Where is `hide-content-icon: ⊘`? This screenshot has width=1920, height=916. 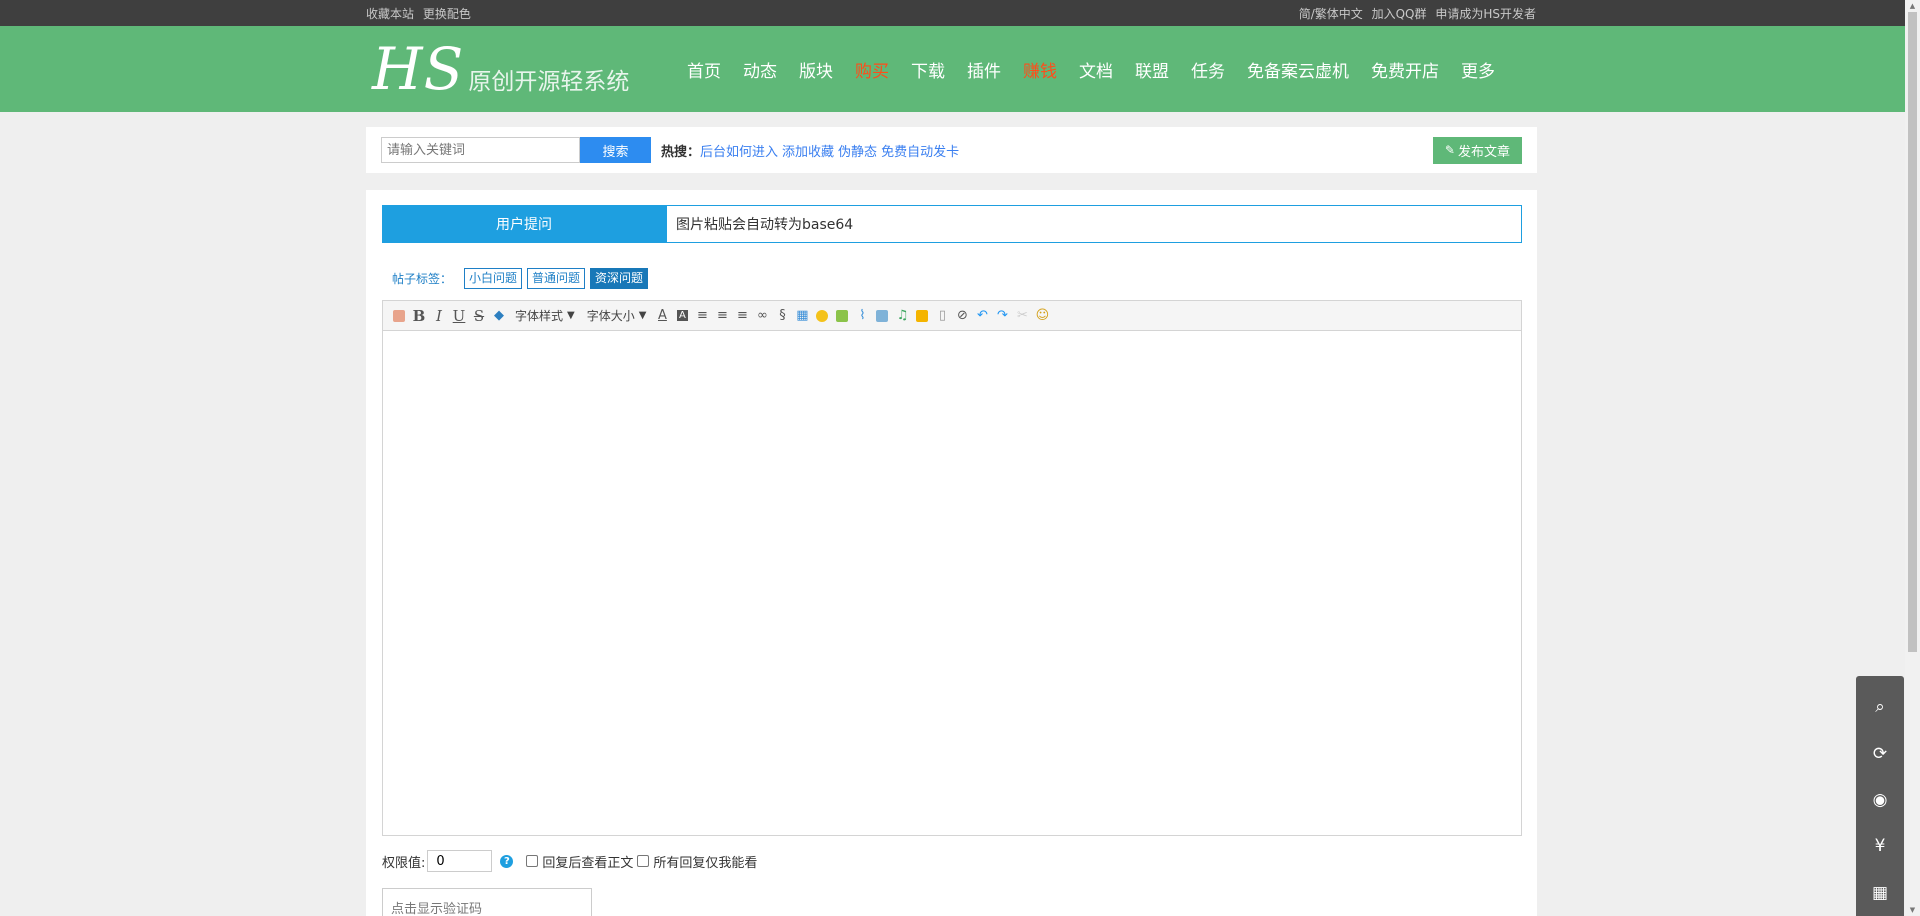
hide-content-icon: ⊘ is located at coordinates (962, 316).